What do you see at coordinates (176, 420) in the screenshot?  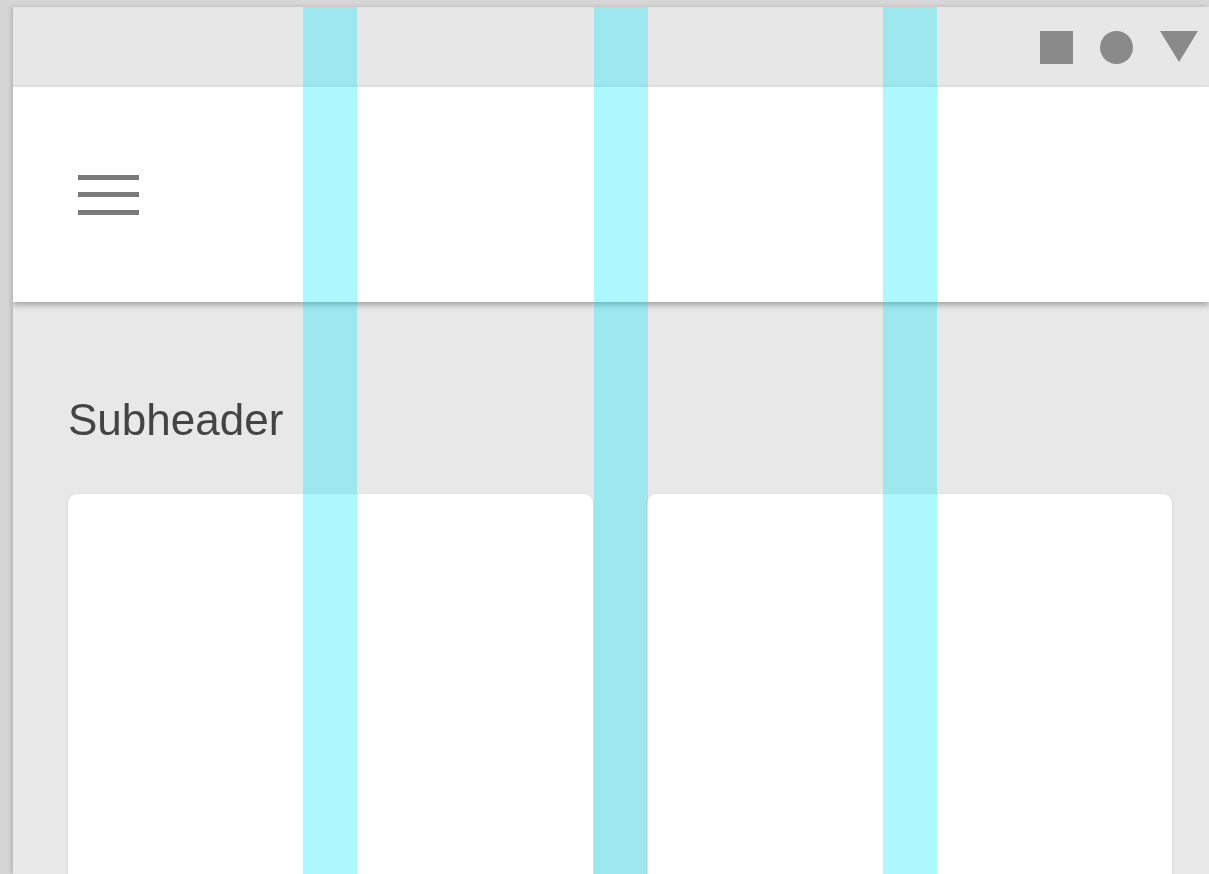 I see `subheader: Subheader` at bounding box center [176, 420].